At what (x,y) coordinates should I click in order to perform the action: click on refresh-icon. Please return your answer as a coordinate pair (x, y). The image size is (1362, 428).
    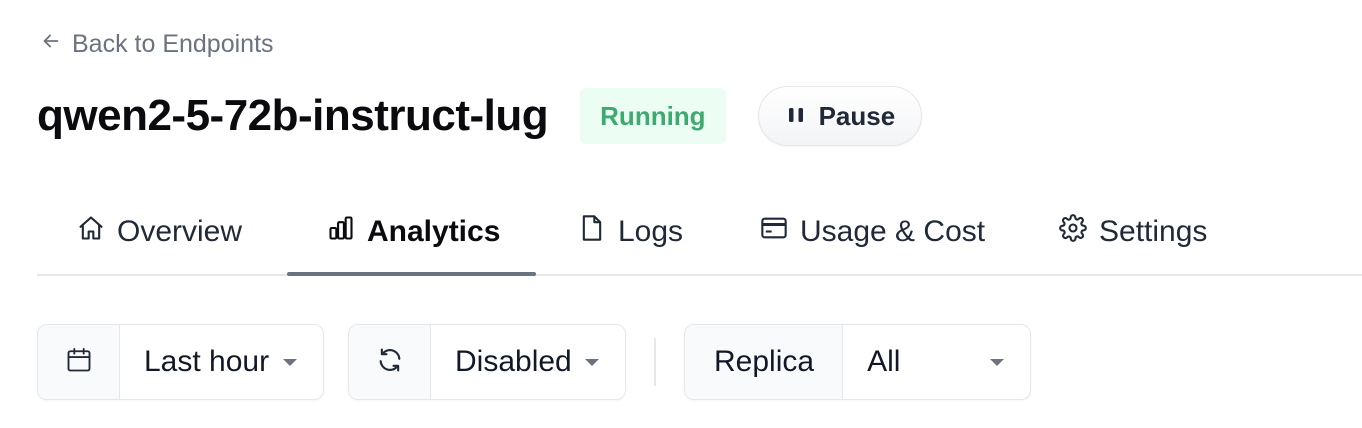
    Looking at the image, I should click on (390, 362).